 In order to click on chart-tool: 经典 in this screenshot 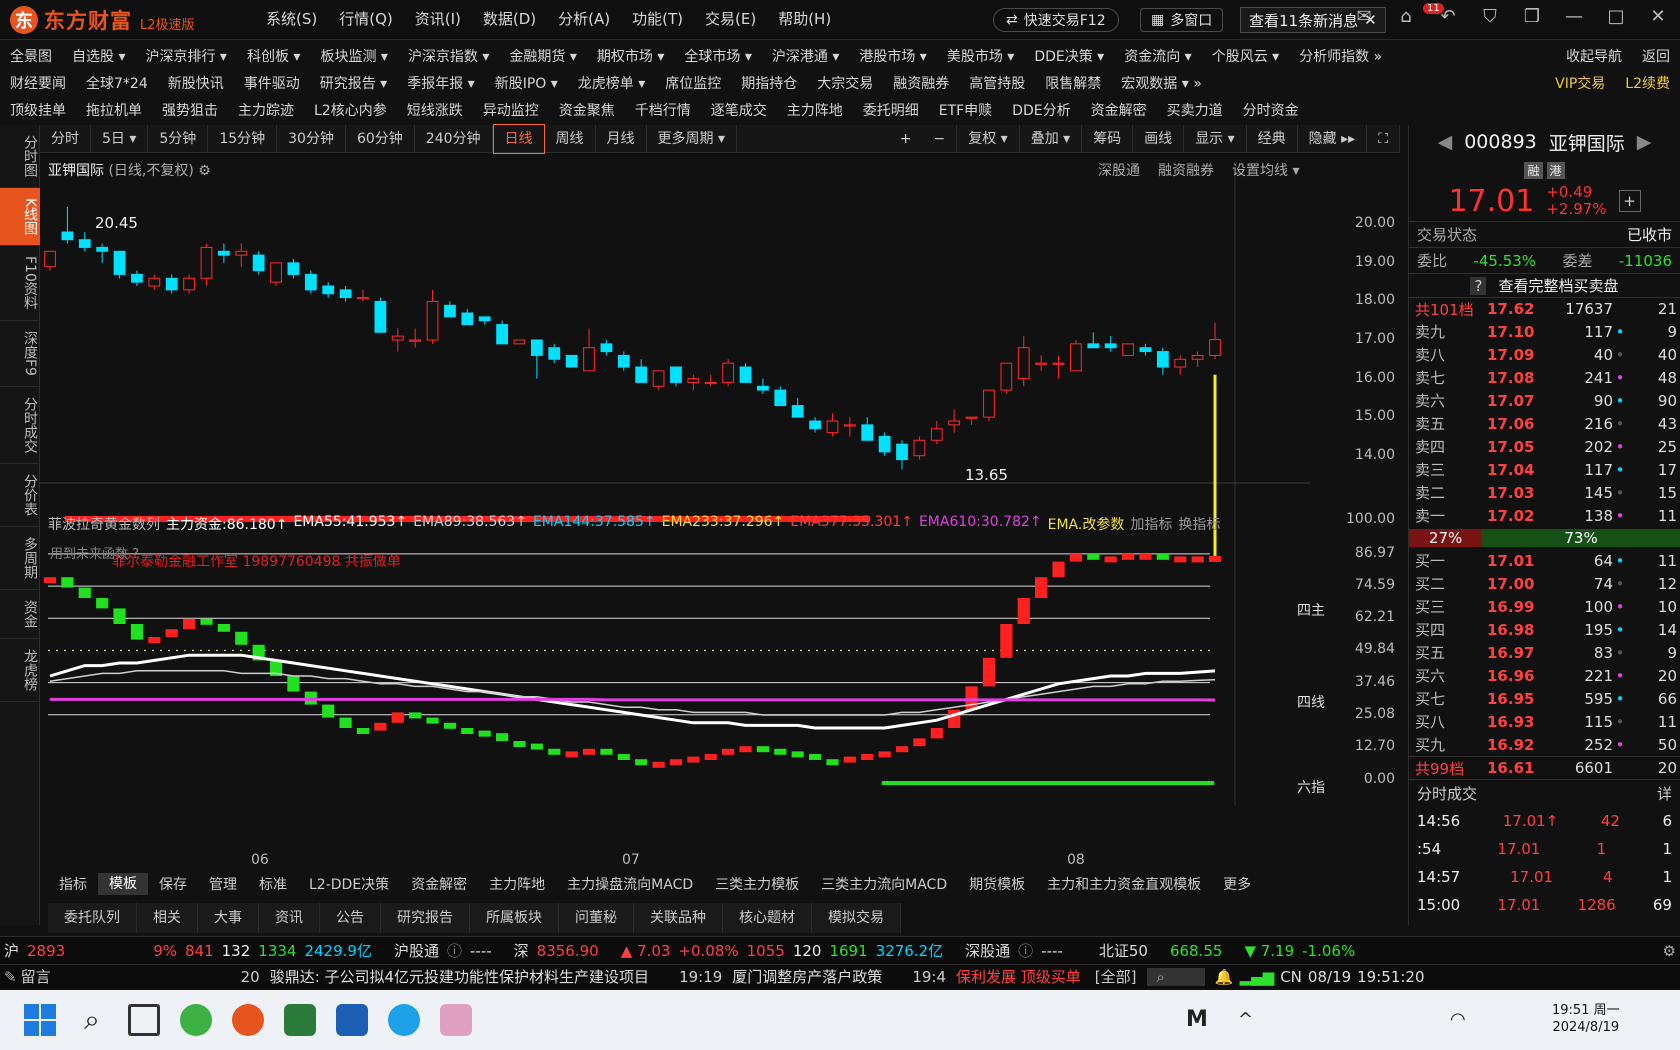, I will do `click(1272, 138)`.